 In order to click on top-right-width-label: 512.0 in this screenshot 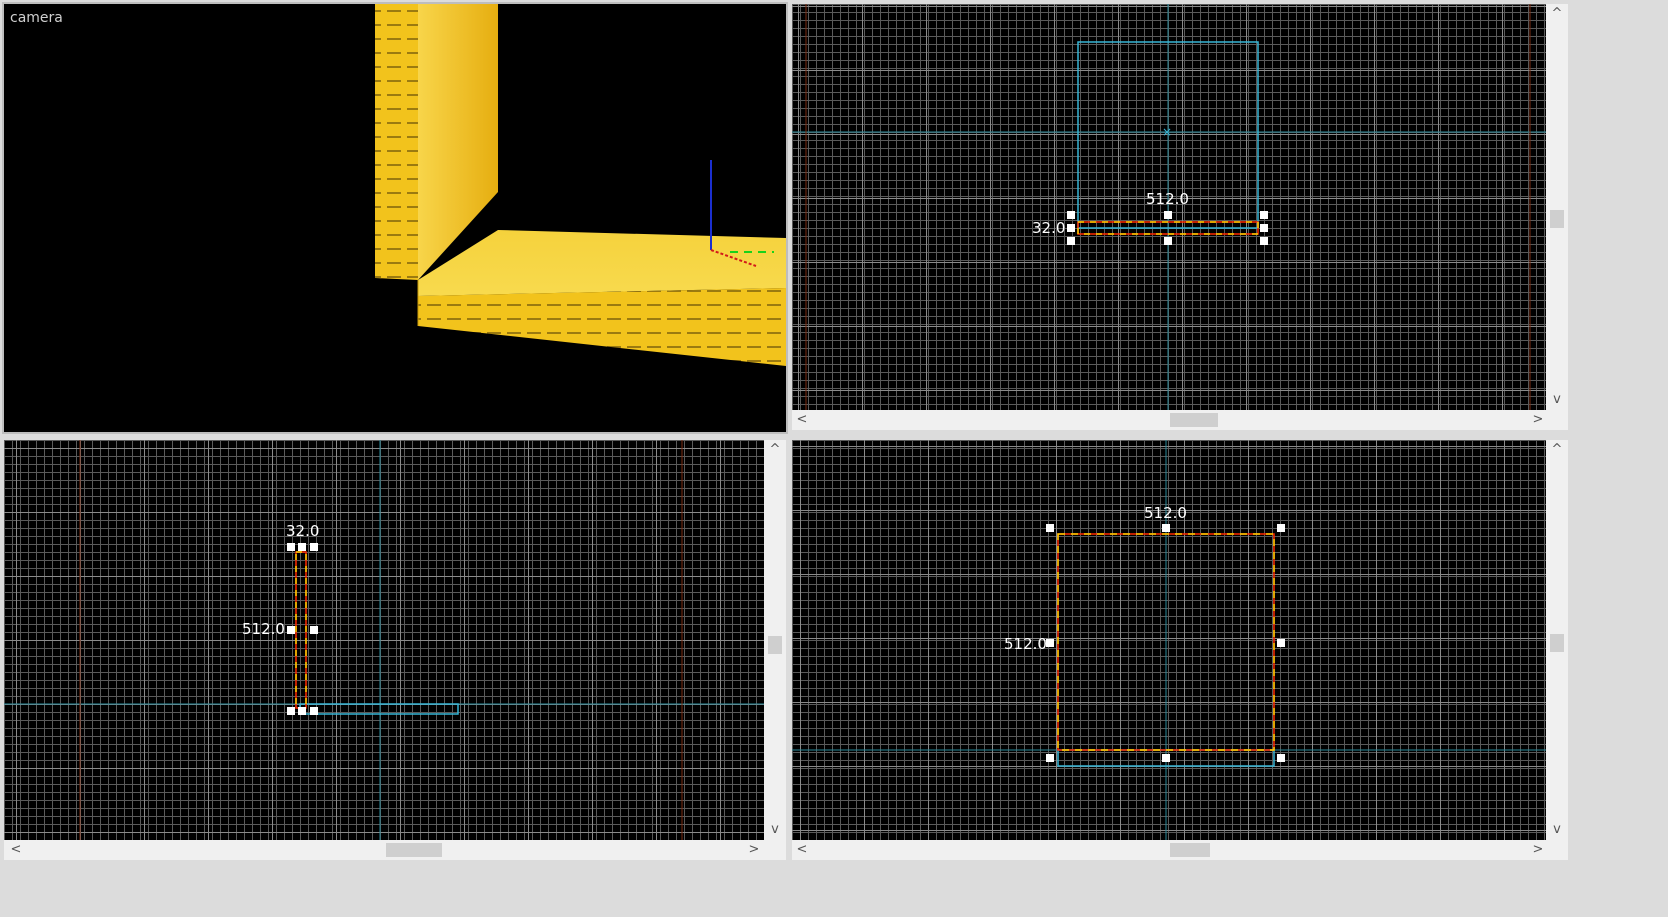, I will do `click(1167, 199)`.